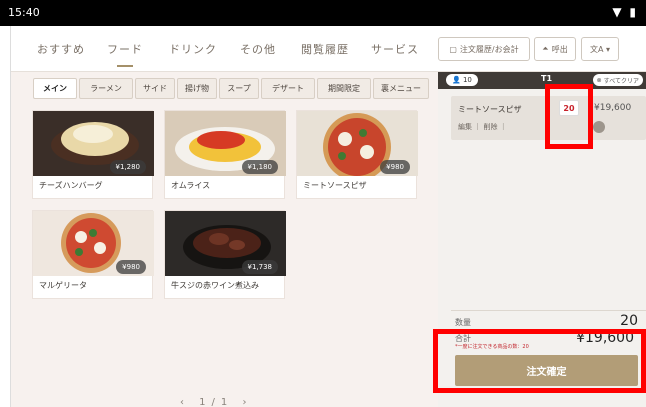 This screenshot has height=407, width=646. I want to click on status-bar: 15:40 ▼ ▮, so click(323, 13).